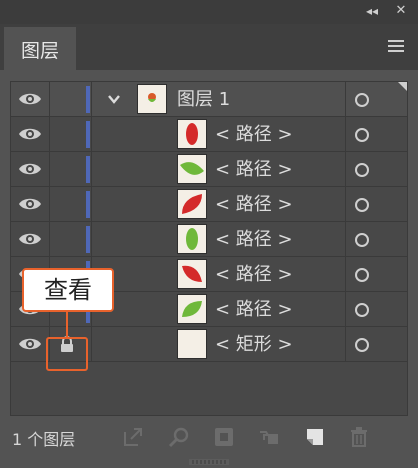 The width and height of the screenshot is (418, 468). I want to click on collect-for-export-icon, so click(133, 437).